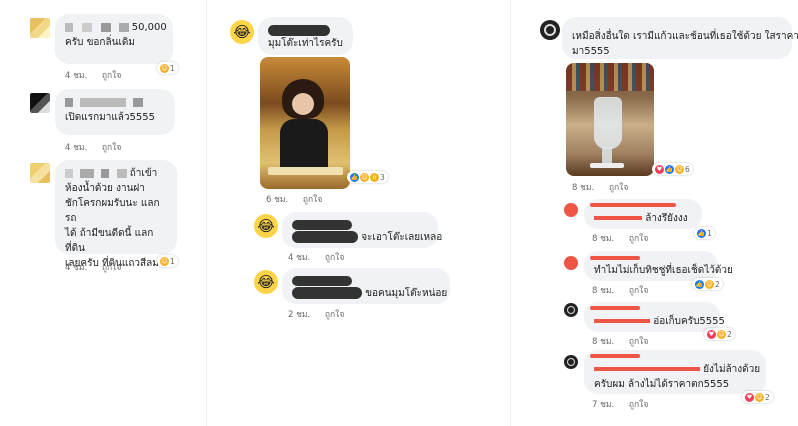 The image size is (798, 426). What do you see at coordinates (689, 321) in the screenshot?
I see `comment-text: อ่อเก็บครับ5555` at bounding box center [689, 321].